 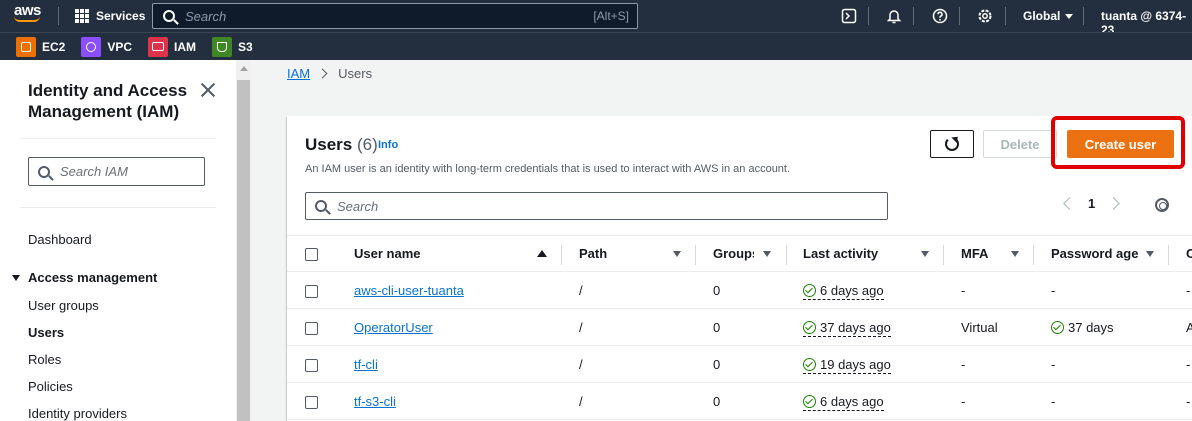 What do you see at coordinates (739, 401) in the screenshot?
I see `table-row: tf-s3-cli / 0 6 days ago - - -` at bounding box center [739, 401].